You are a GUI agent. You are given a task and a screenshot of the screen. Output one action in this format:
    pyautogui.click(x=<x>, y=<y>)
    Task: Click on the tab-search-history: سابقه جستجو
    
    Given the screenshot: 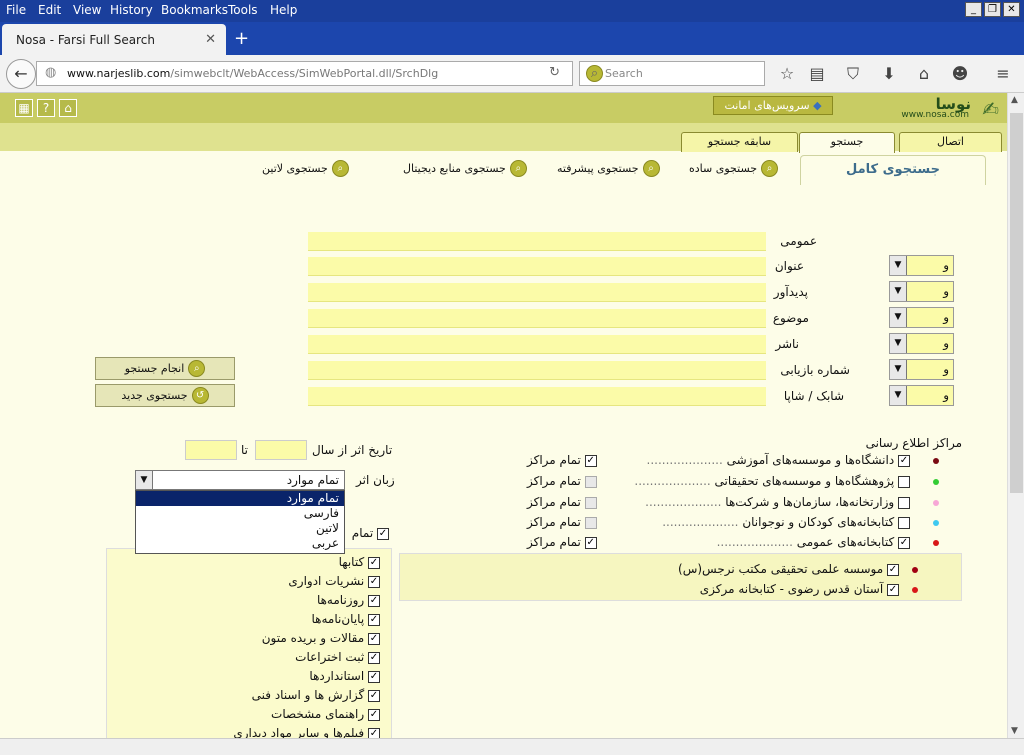 What is the action you would take?
    pyautogui.click(x=739, y=142)
    